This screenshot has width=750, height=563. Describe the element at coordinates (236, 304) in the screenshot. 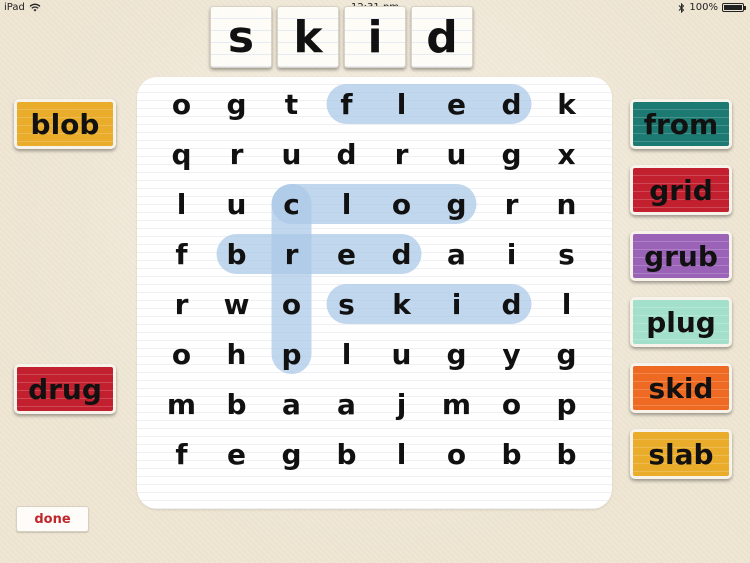

I see `grid-letter: w` at that location.